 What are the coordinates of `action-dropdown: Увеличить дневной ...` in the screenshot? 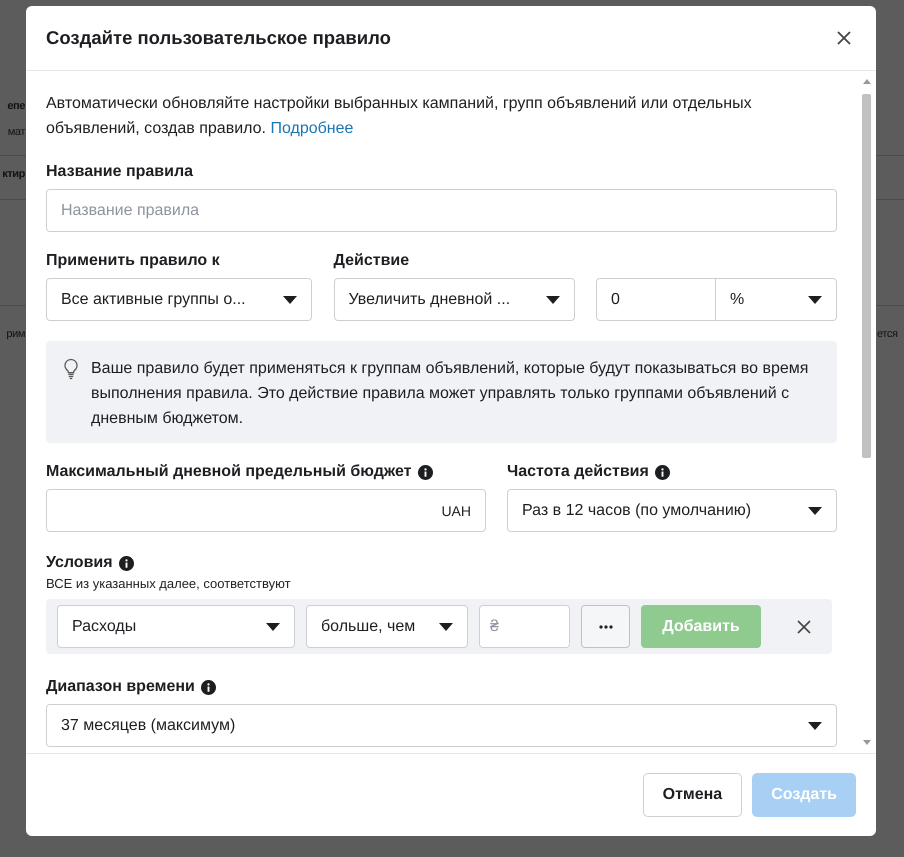 It's located at (454, 299).